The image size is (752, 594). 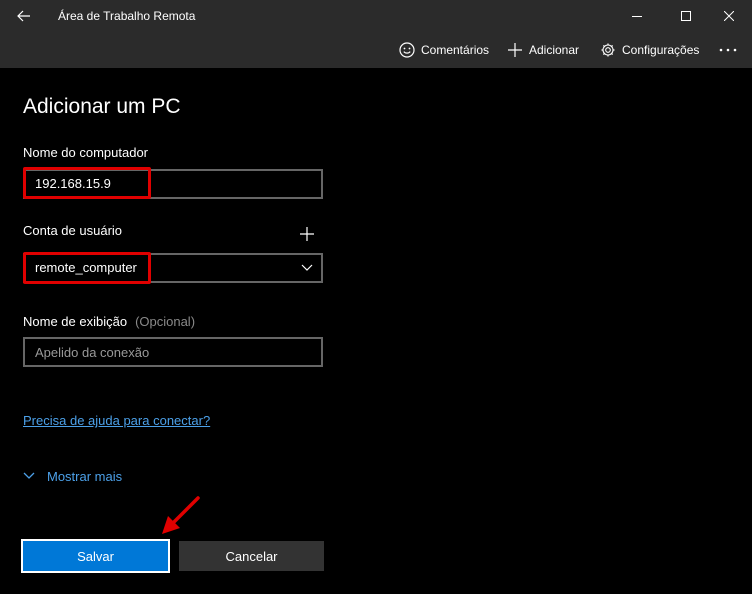 What do you see at coordinates (85, 476) in the screenshot?
I see `show-more-label: Mostrar mais` at bounding box center [85, 476].